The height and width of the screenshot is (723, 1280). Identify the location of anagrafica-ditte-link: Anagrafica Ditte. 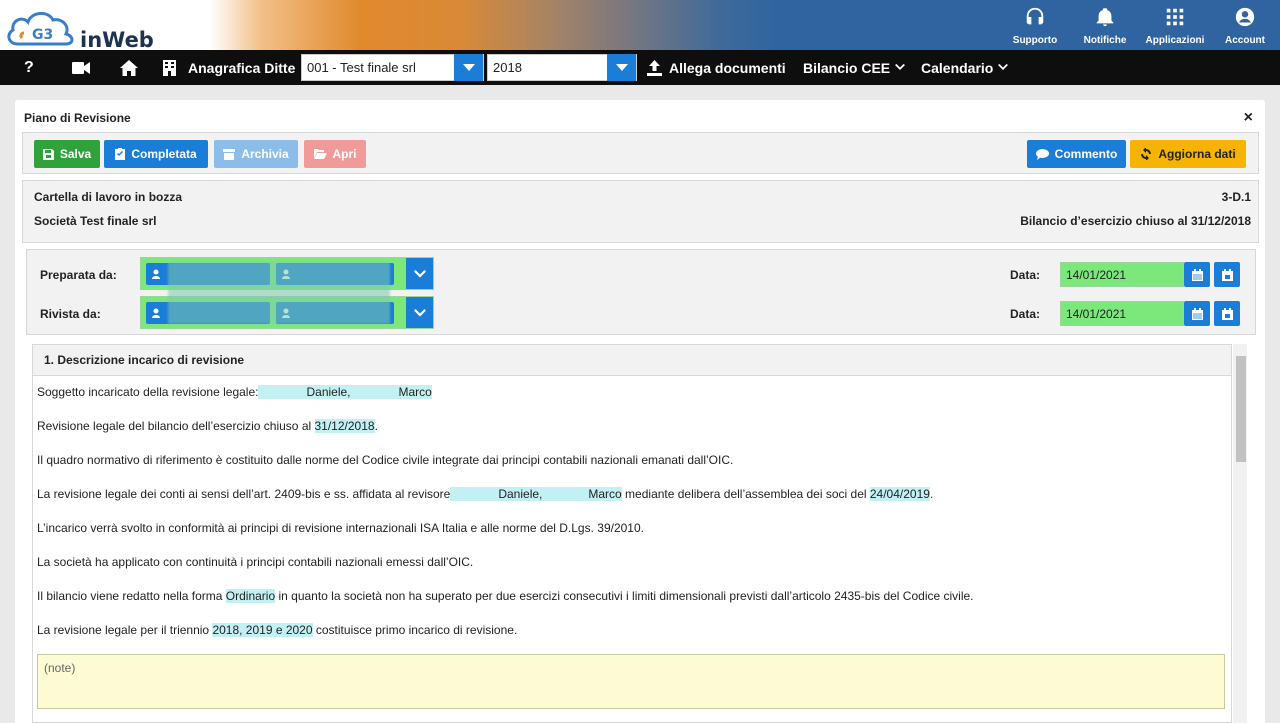
(229, 67).